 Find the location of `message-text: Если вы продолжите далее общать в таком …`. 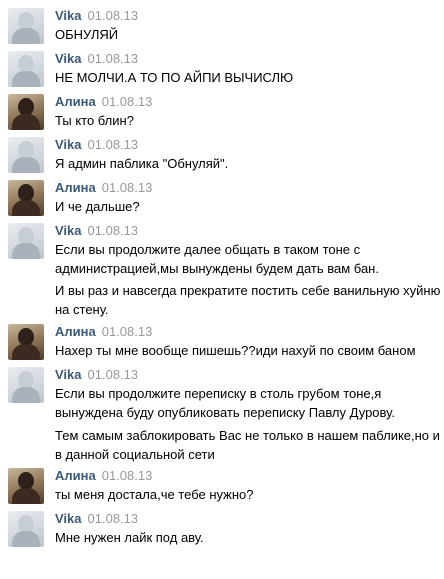

message-text: Если вы продолжите далее общать в таком … is located at coordinates (208, 249).